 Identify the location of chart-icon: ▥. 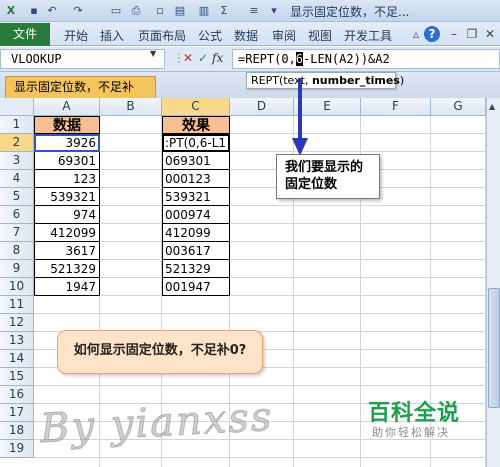
(204, 11).